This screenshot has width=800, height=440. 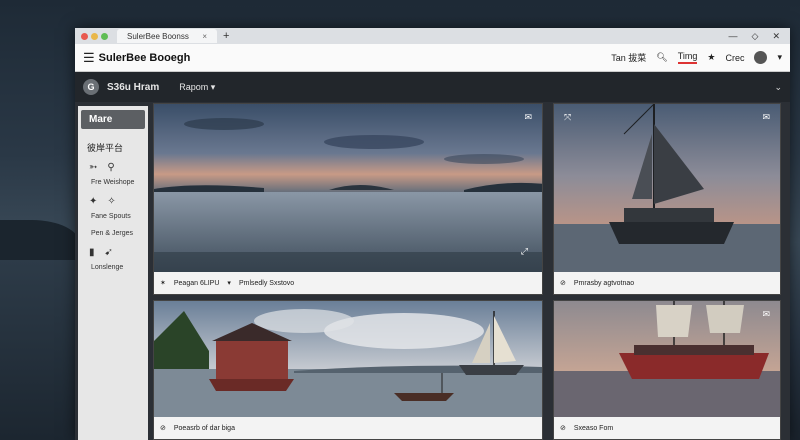 I want to click on tab-label: SulerBee Boonss, so click(x=158, y=36).